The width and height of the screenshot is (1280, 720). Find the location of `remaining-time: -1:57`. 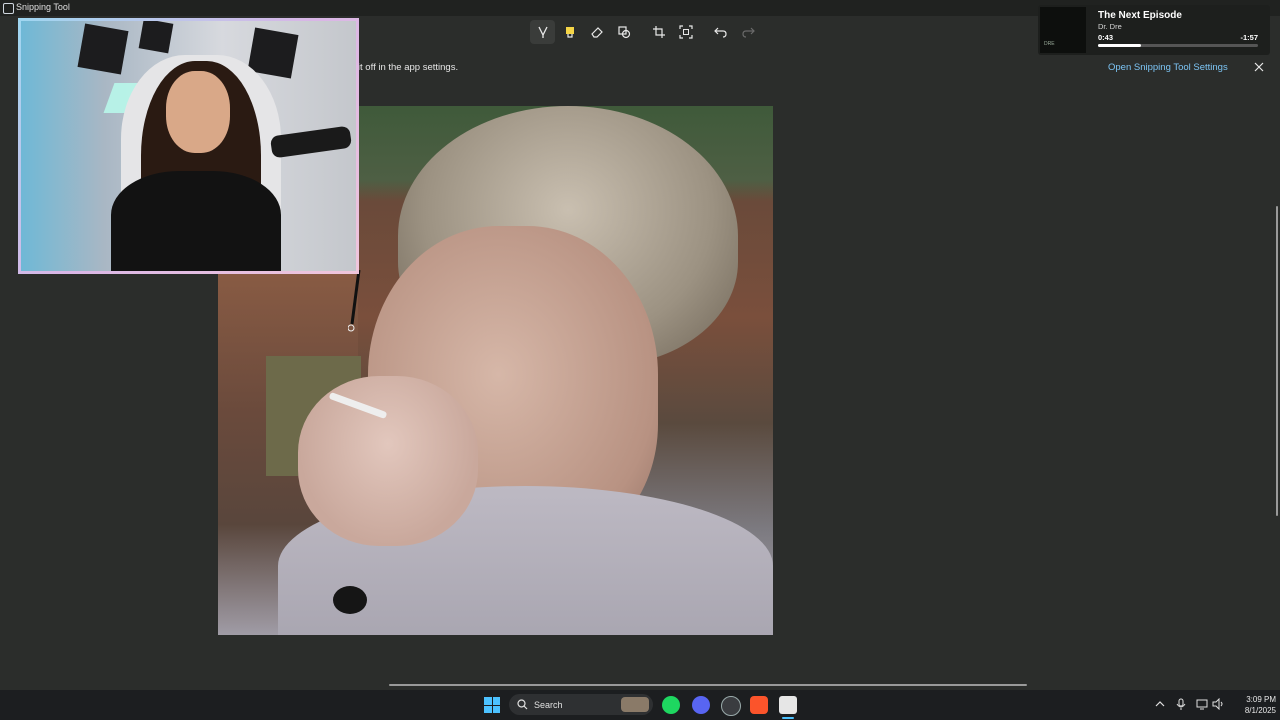

remaining-time: -1:57 is located at coordinates (1249, 37).